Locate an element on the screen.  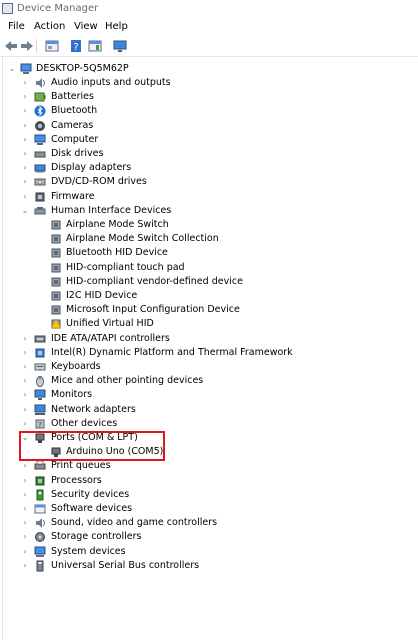
tree-item-monitors: › Monitors is located at coordinates (209, 395).